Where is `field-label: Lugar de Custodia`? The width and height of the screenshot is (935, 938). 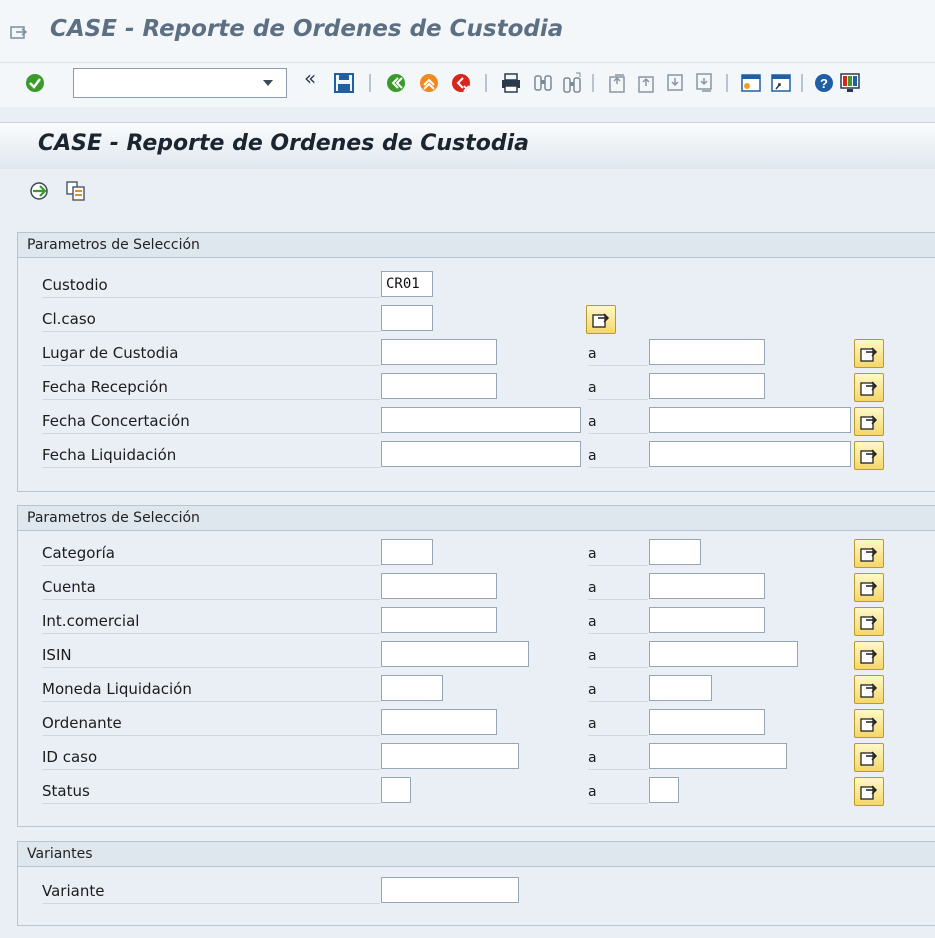 field-label: Lugar de Custodia is located at coordinates (110, 353).